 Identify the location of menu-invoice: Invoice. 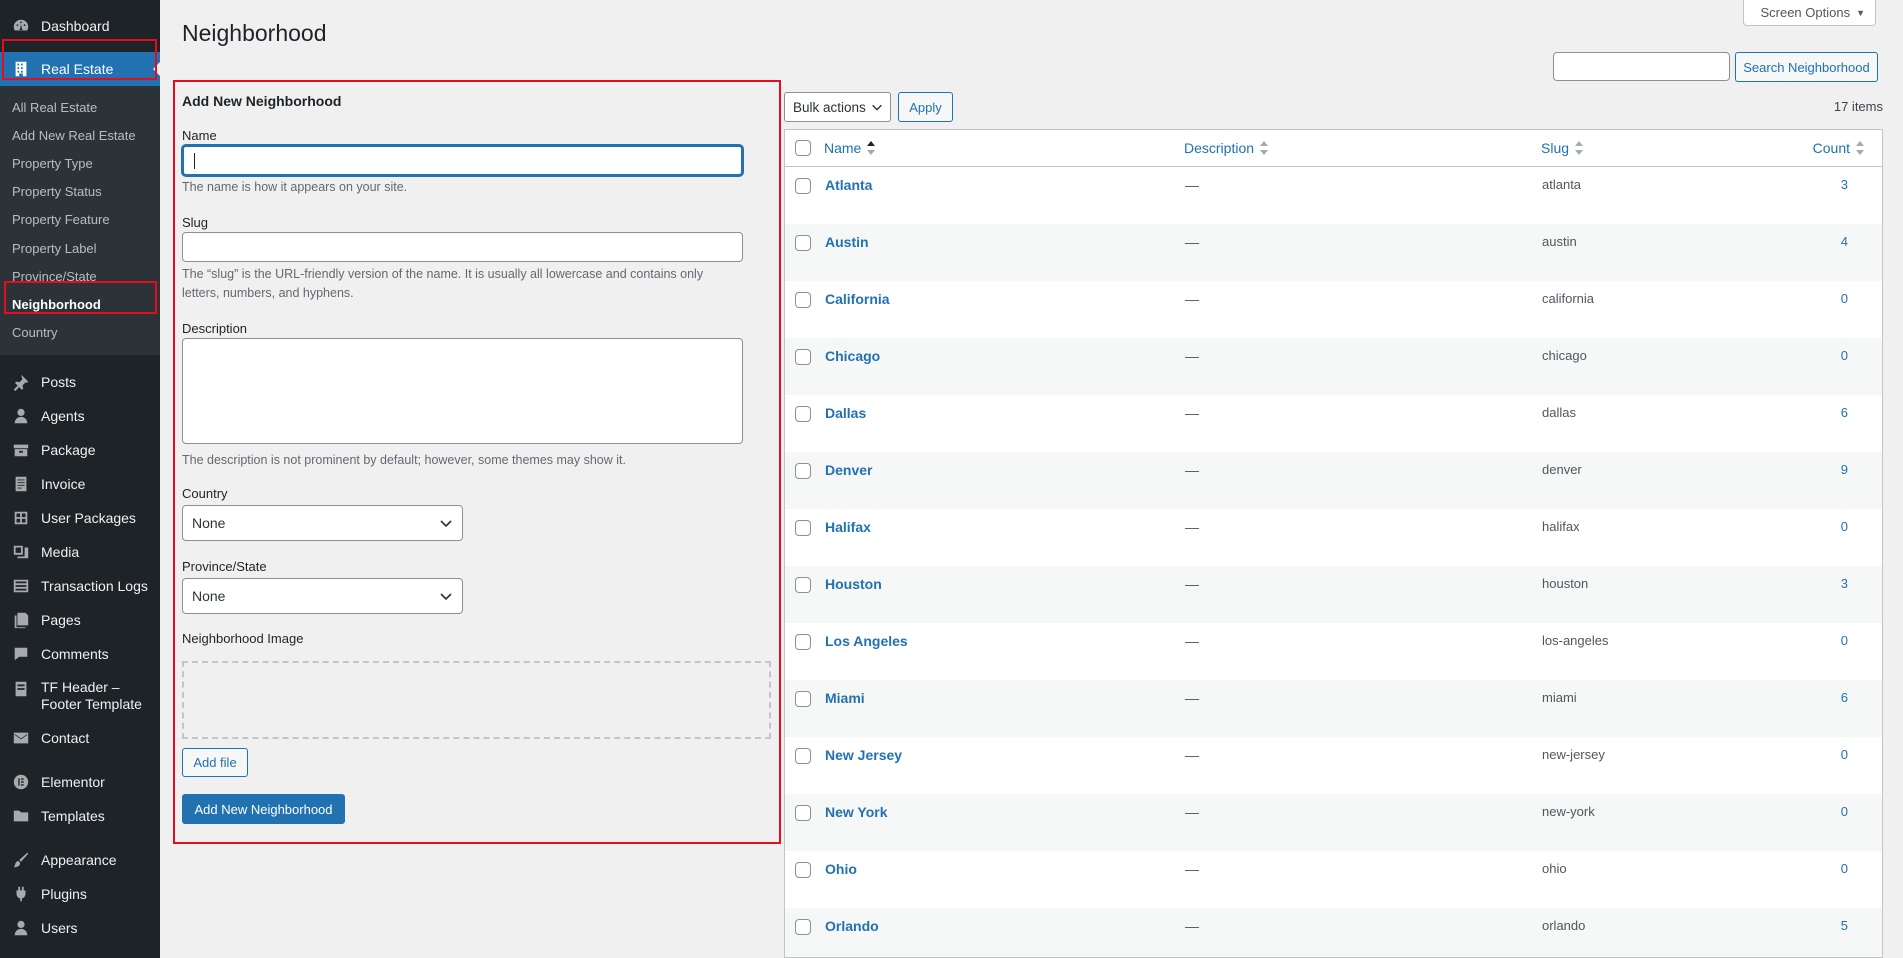
(80, 484).